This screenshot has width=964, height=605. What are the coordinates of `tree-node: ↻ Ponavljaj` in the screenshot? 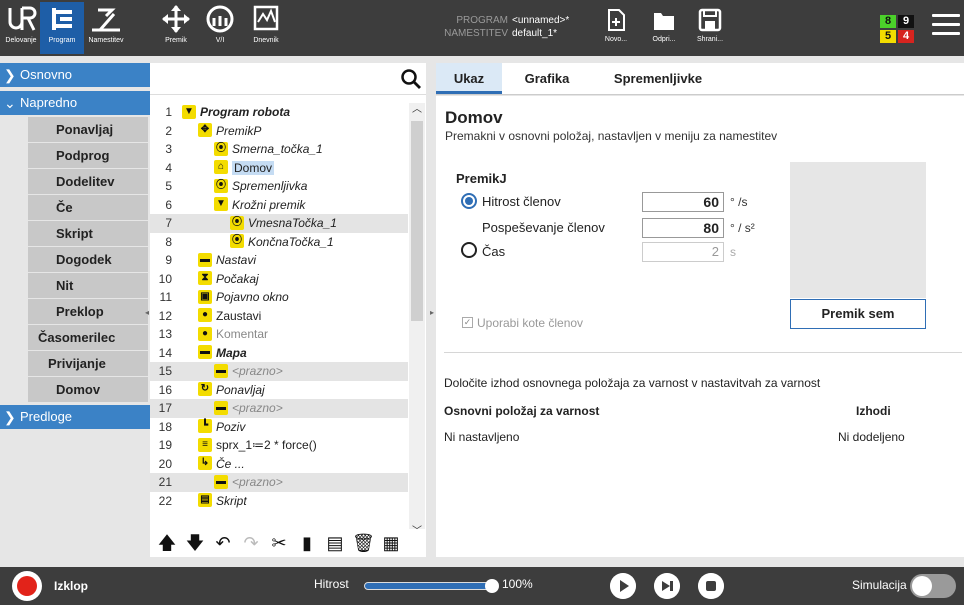 It's located at (231, 390).